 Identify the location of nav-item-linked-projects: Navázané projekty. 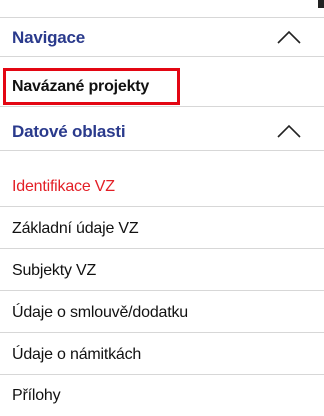
(162, 86).